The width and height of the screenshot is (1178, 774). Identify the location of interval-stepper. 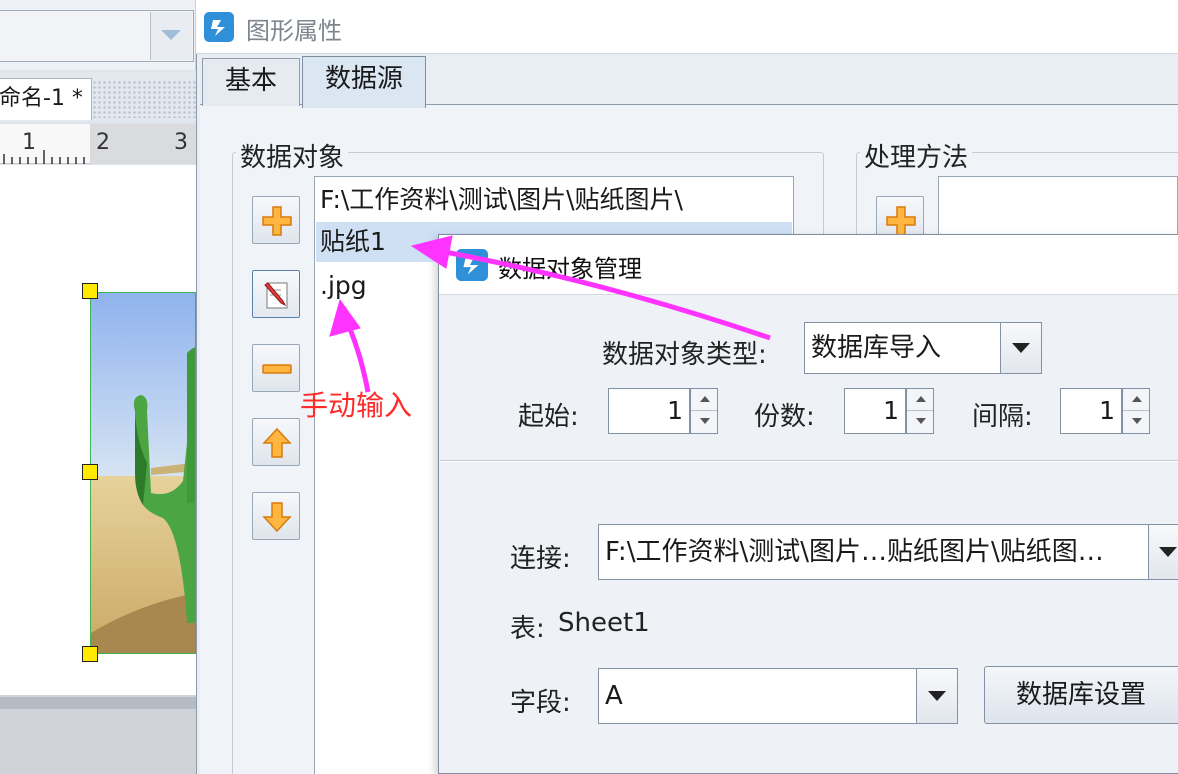
(1136, 411).